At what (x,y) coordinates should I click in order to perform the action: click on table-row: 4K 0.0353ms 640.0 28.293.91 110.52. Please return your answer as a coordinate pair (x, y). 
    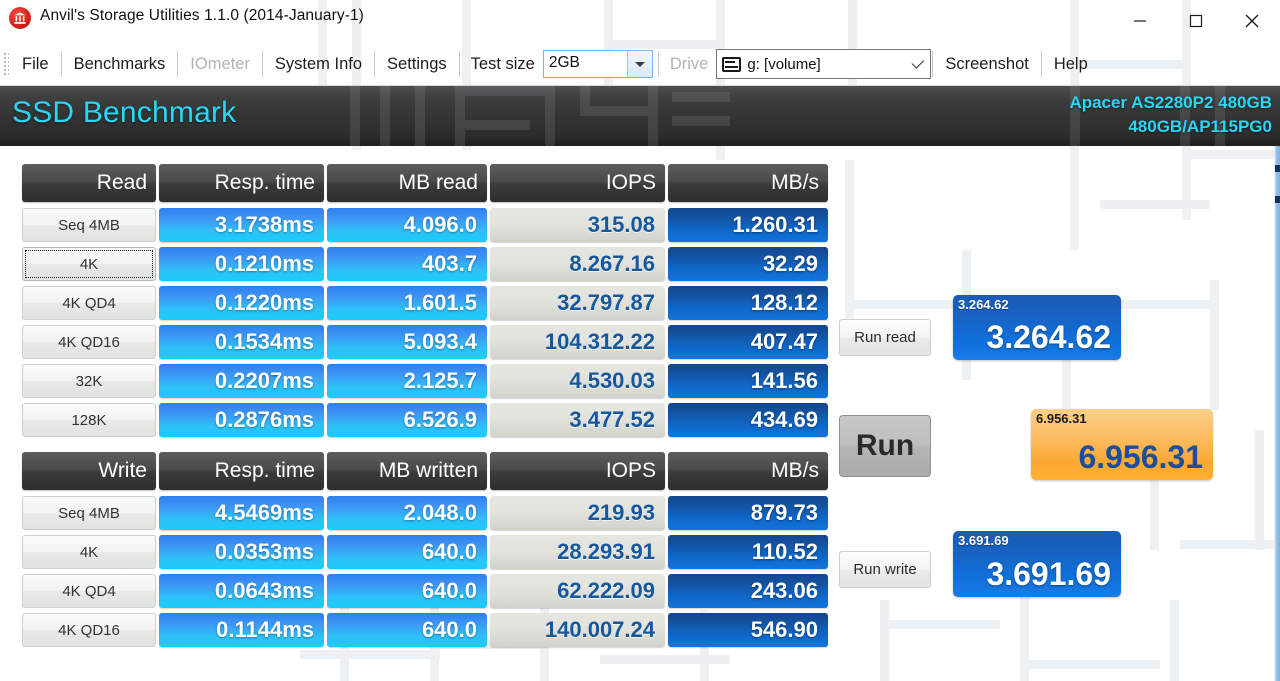
    Looking at the image, I should click on (426, 552).